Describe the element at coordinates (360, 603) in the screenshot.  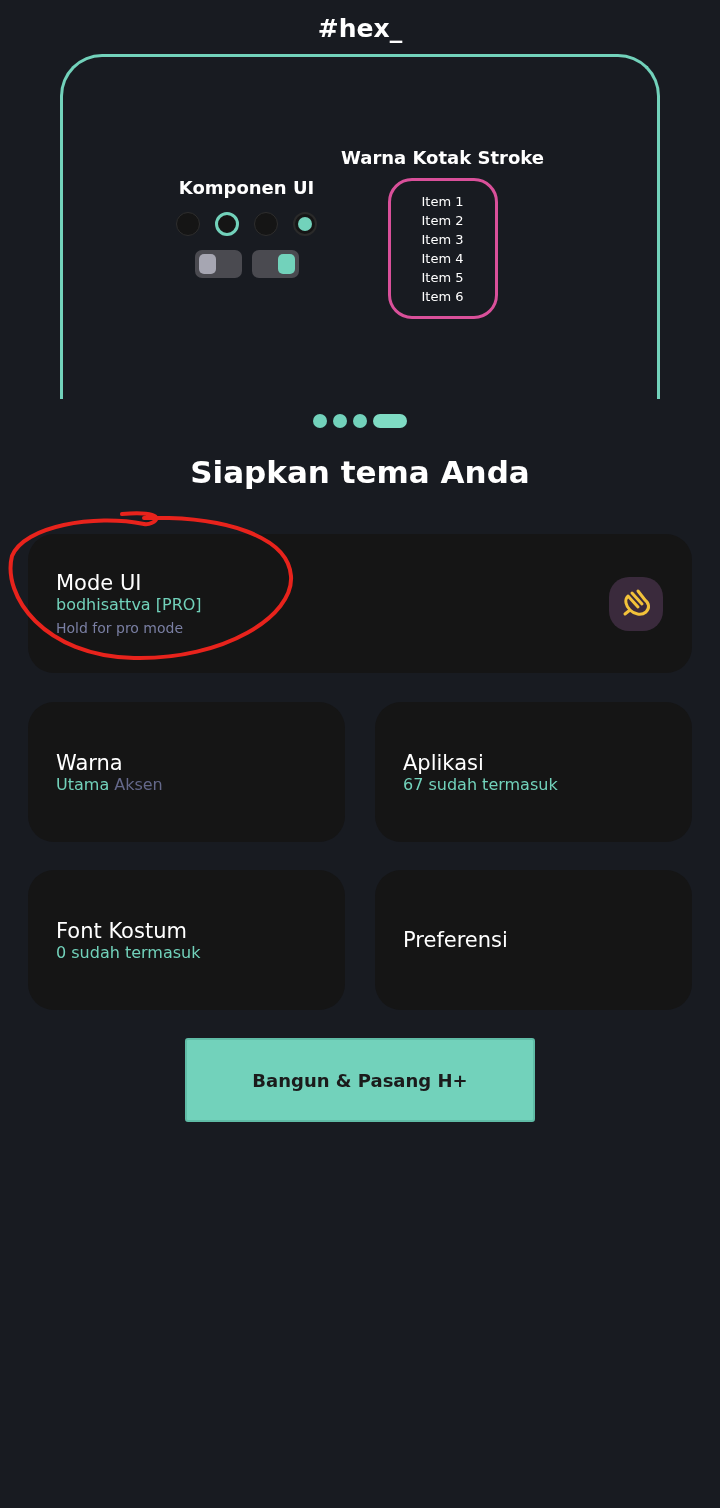
I see `mode-card: Mode UI bodhisattva [PRO] Hold for pro mode` at that location.